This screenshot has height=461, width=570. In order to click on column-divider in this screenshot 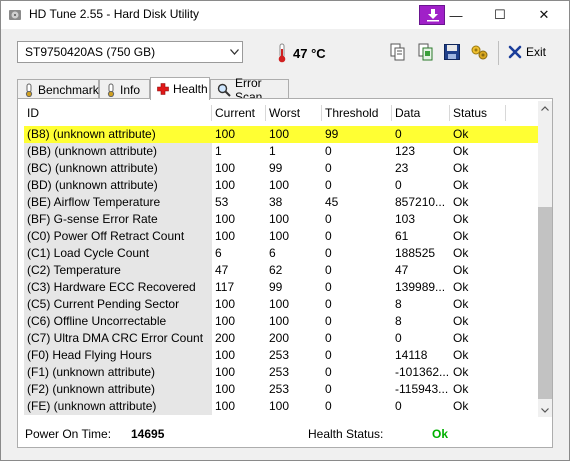, I will do `click(211, 113)`.